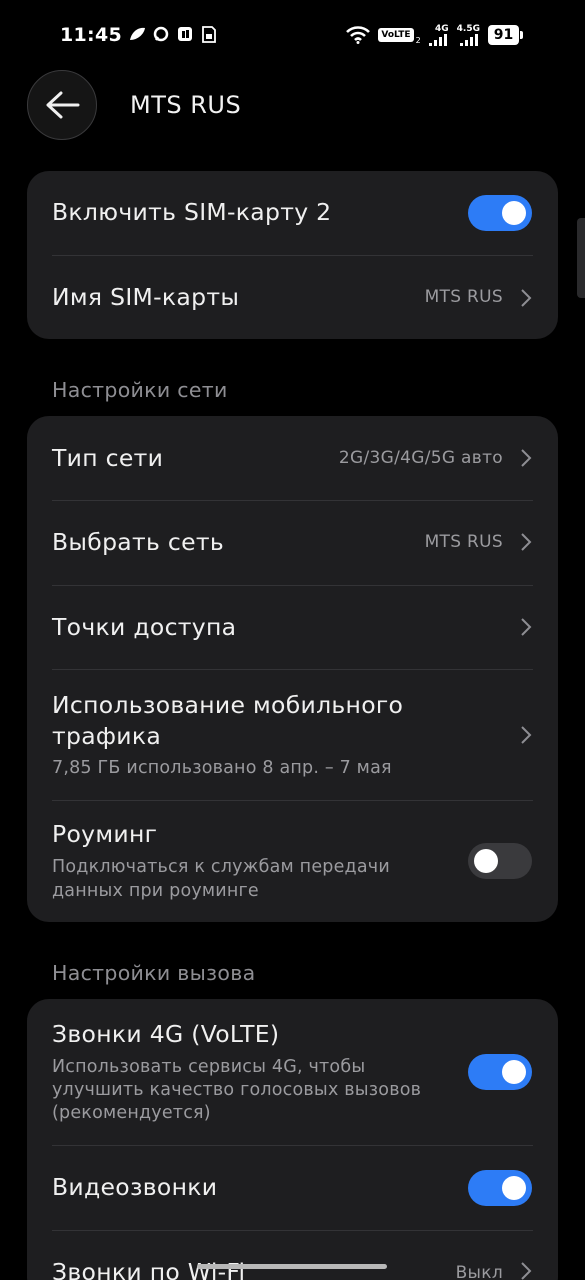  What do you see at coordinates (521, 35) in the screenshot?
I see `battery-tip` at bounding box center [521, 35].